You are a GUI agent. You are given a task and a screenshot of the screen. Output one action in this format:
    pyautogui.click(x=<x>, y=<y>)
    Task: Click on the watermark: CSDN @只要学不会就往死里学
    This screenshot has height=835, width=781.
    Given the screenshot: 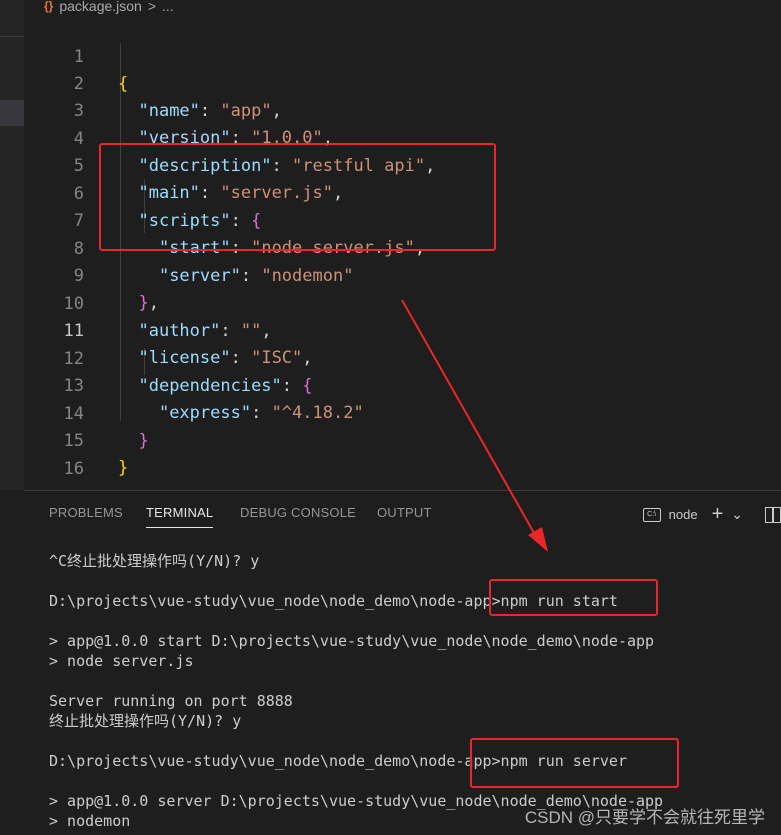 What is the action you would take?
    pyautogui.click(x=644, y=817)
    